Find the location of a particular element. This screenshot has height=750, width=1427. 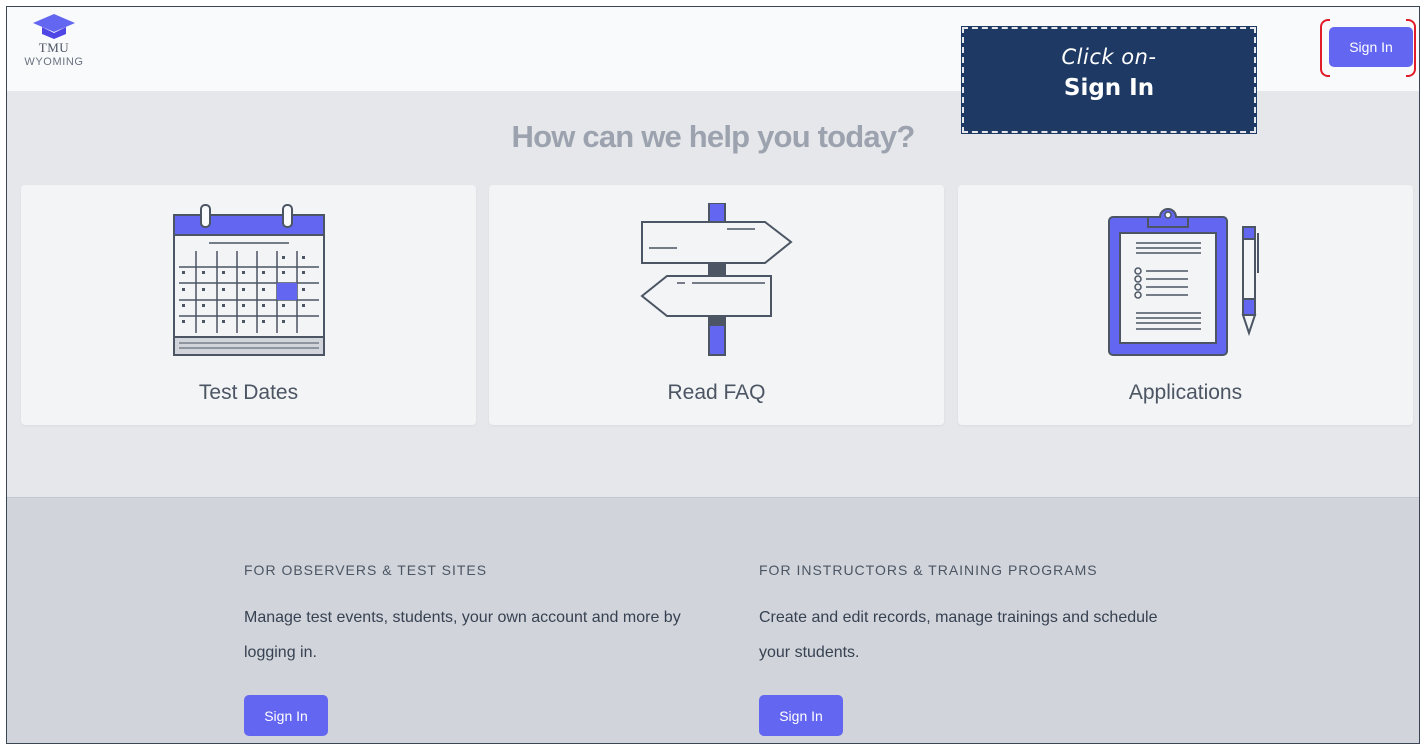

graduation-cap-icon is located at coordinates (54, 26).